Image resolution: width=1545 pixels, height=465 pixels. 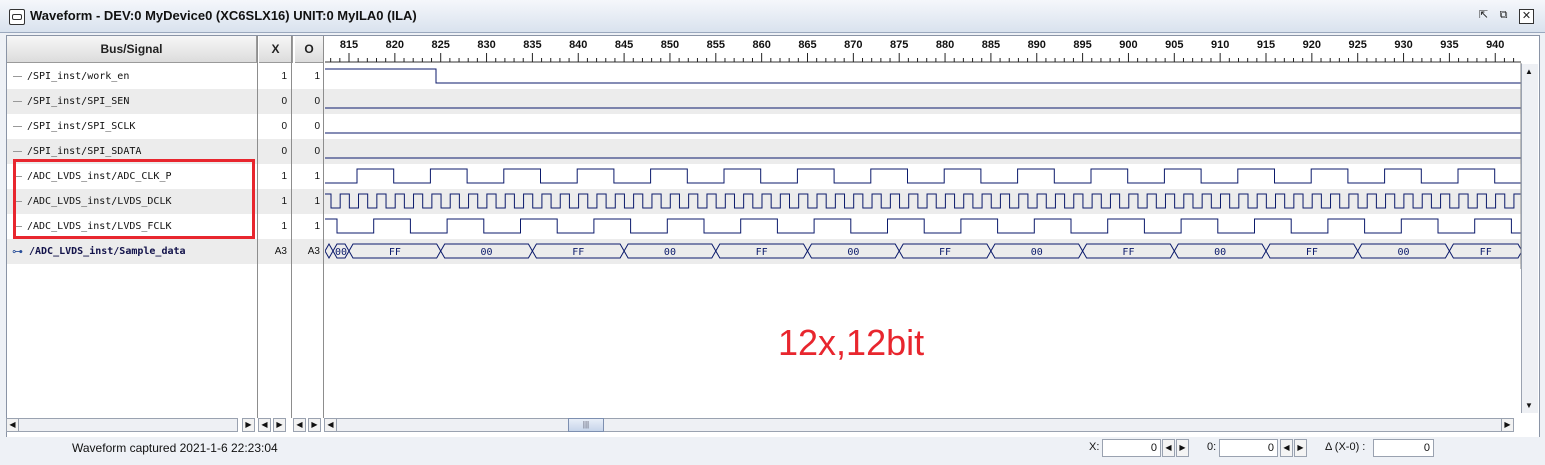 I want to click on tick-label: 855, so click(x=716, y=45).